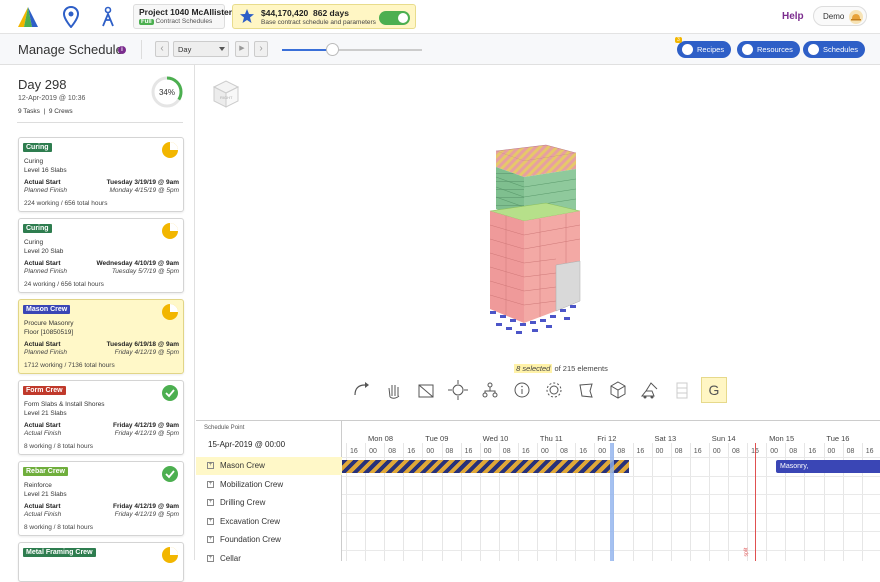 The width and height of the screenshot is (880, 582). I want to click on schedules-label: Schedules, so click(841, 49).